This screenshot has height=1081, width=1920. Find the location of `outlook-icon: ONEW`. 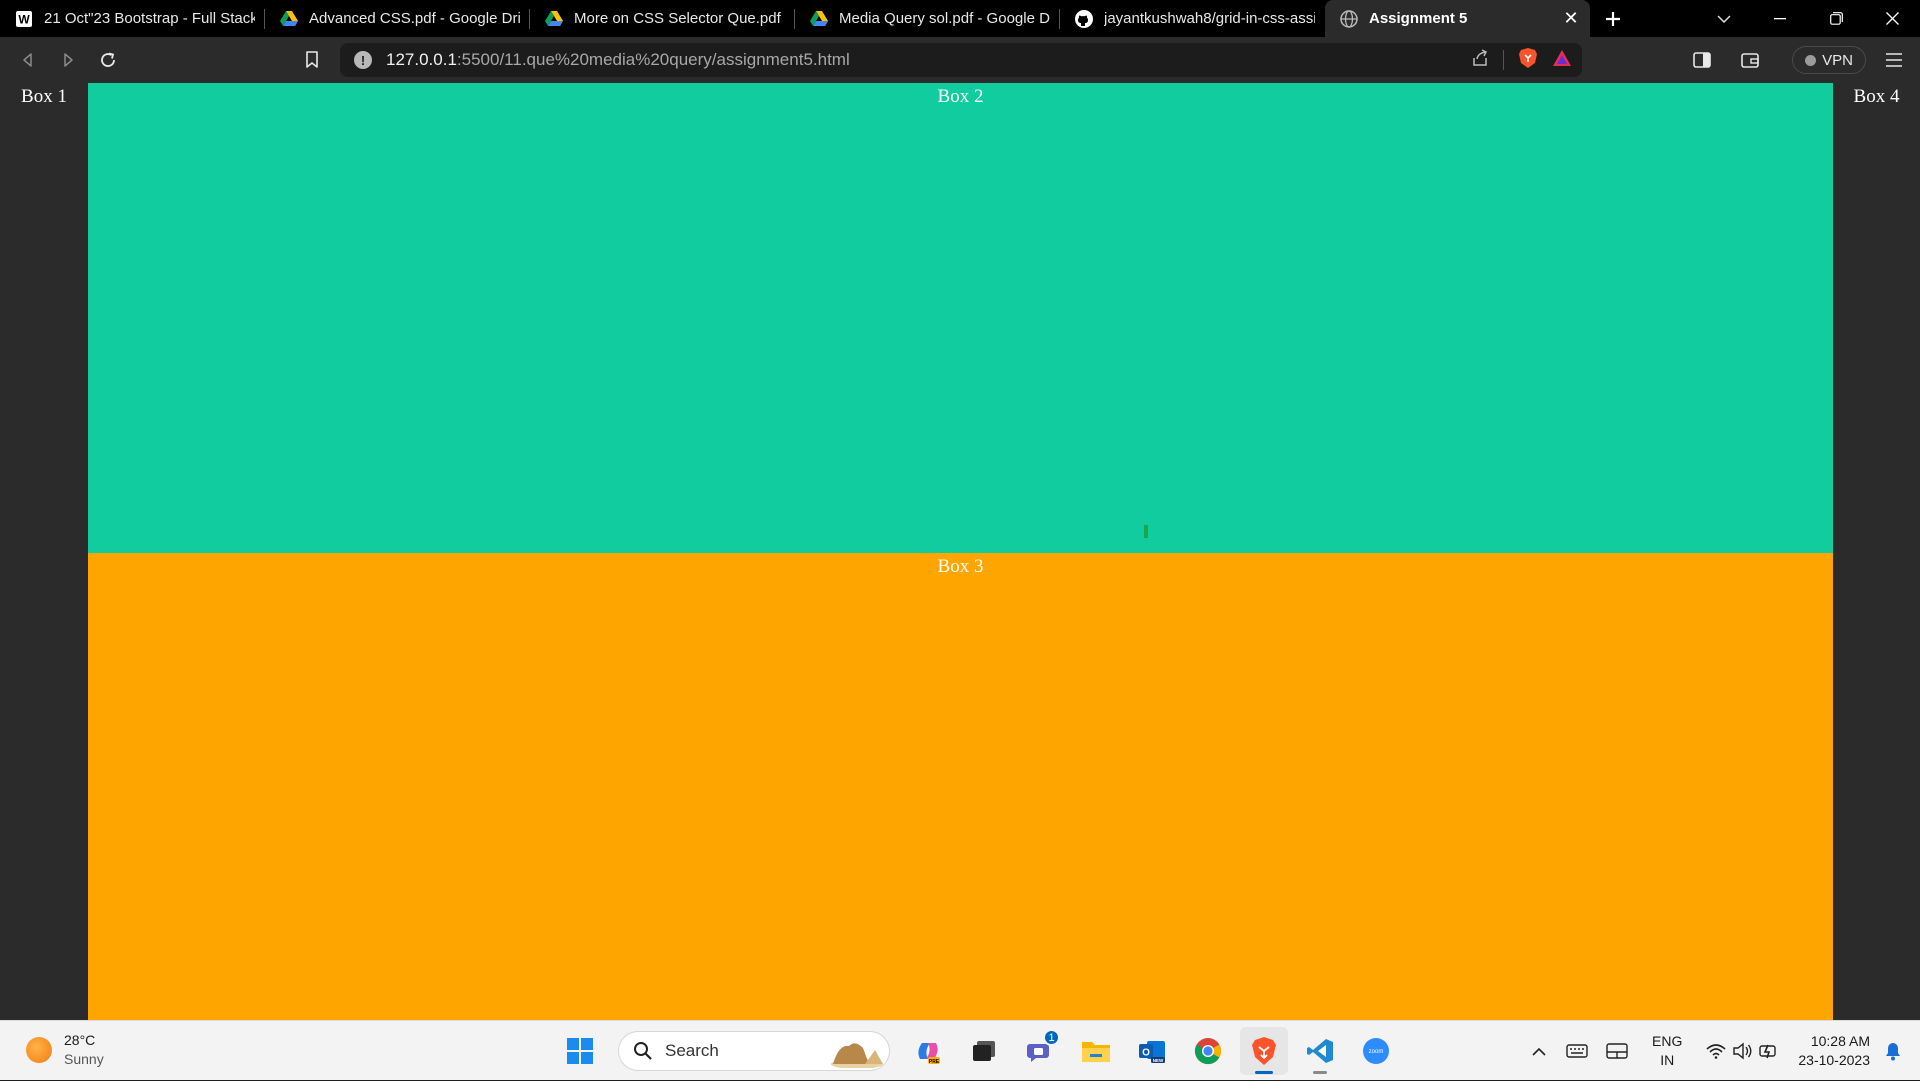

outlook-icon: ONEW is located at coordinates (1152, 1052).